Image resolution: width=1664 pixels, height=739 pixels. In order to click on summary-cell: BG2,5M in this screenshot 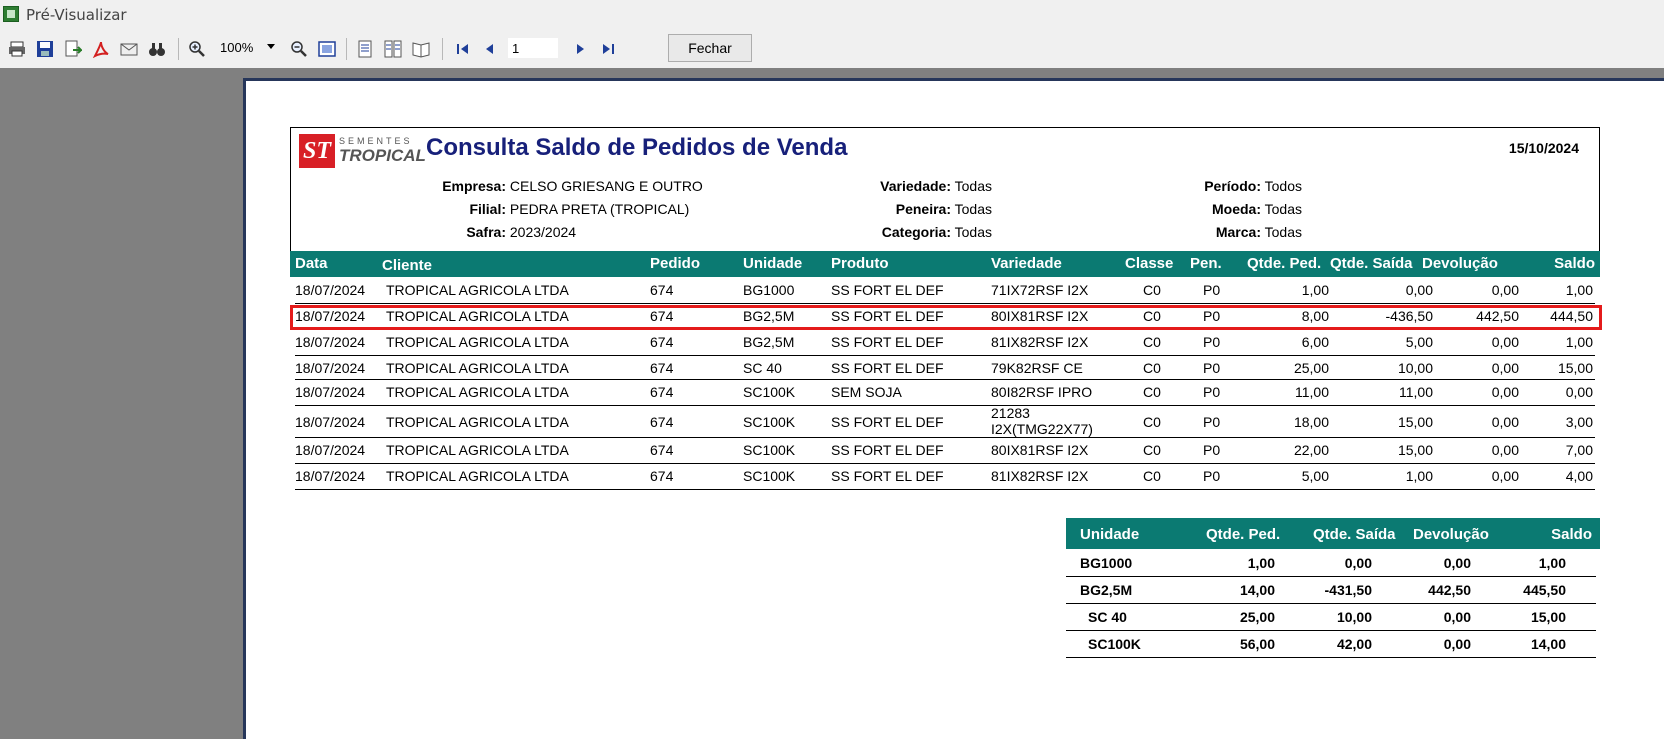, I will do `click(1106, 590)`.